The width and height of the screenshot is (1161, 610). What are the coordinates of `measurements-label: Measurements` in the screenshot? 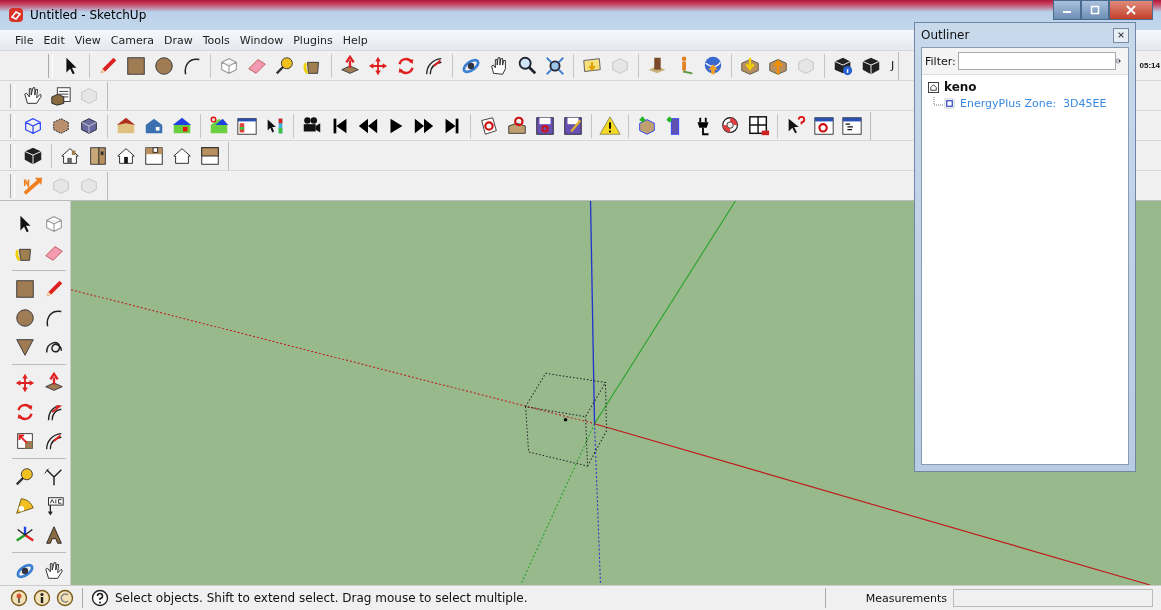 It's located at (906, 598).